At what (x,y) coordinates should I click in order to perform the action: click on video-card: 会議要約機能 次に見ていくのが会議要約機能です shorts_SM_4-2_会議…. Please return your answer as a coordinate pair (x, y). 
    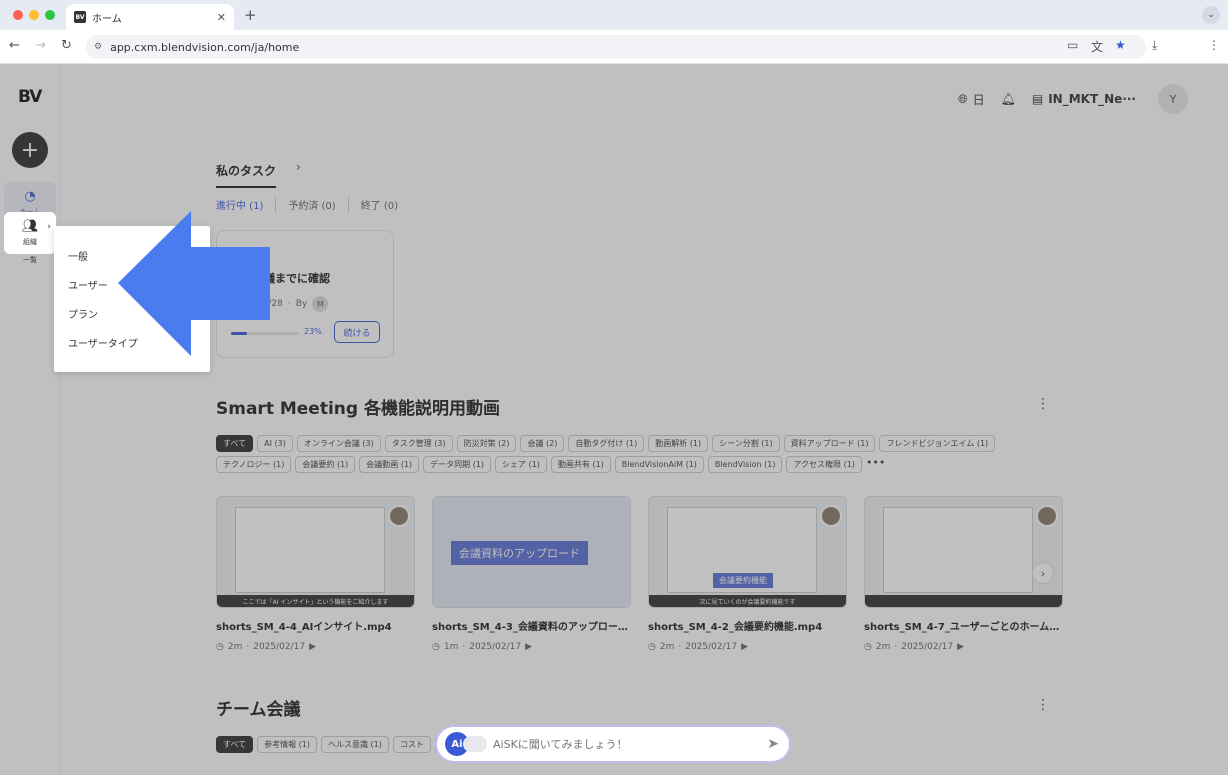
    Looking at the image, I should click on (747, 574).